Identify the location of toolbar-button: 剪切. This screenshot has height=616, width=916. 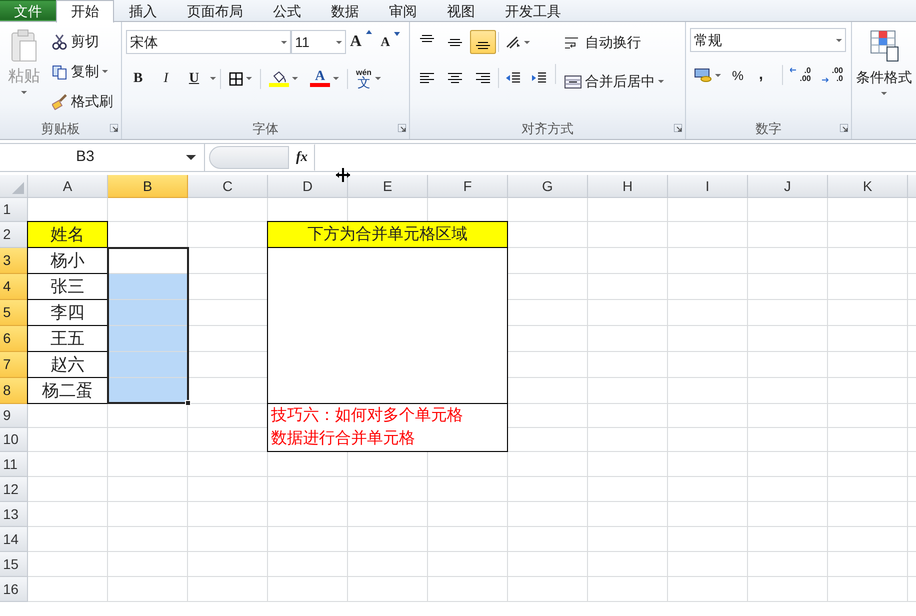
(82, 41).